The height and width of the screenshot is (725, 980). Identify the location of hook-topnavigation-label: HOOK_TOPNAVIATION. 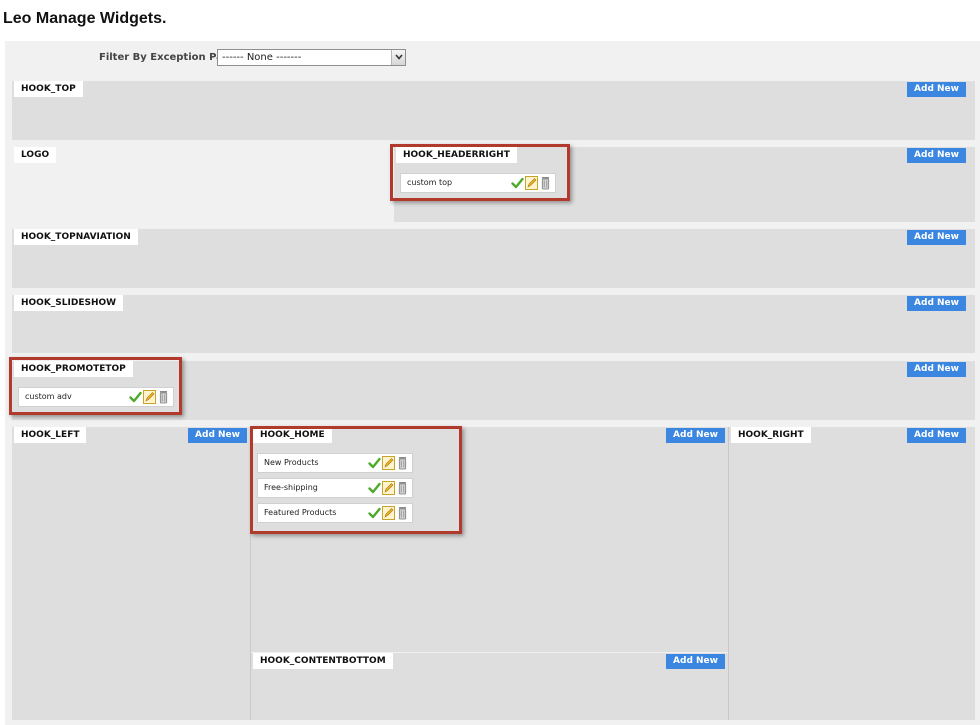
(76, 237).